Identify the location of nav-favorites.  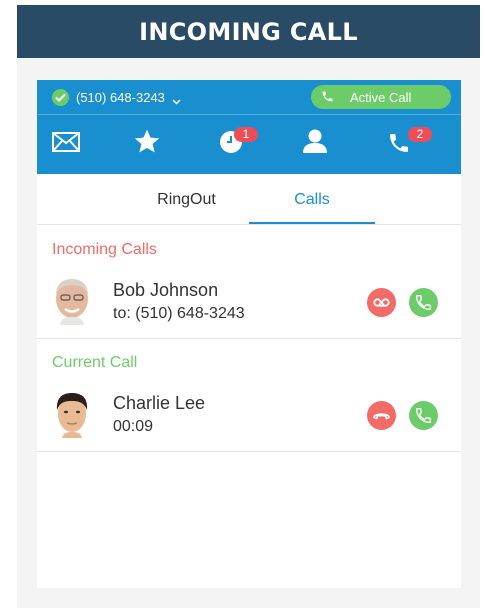
(147, 144).